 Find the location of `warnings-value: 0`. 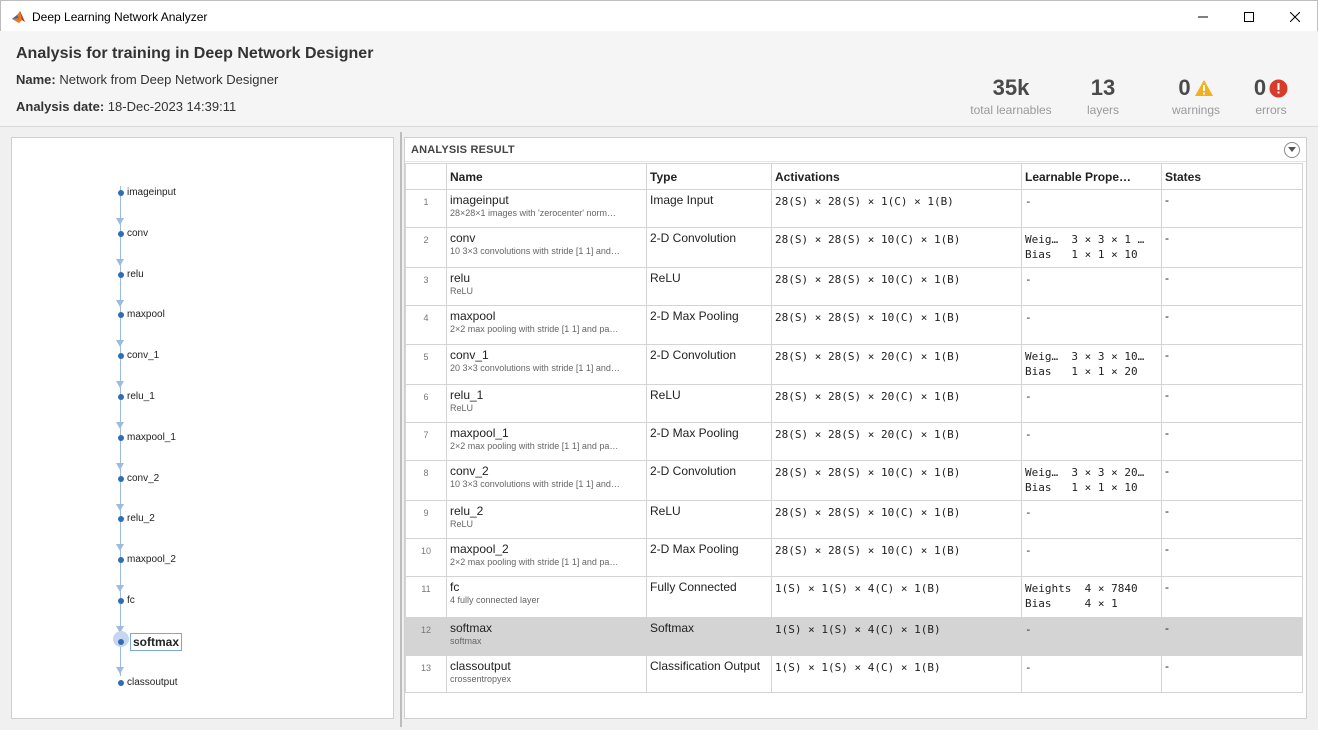

warnings-value: 0 is located at coordinates (1184, 87).